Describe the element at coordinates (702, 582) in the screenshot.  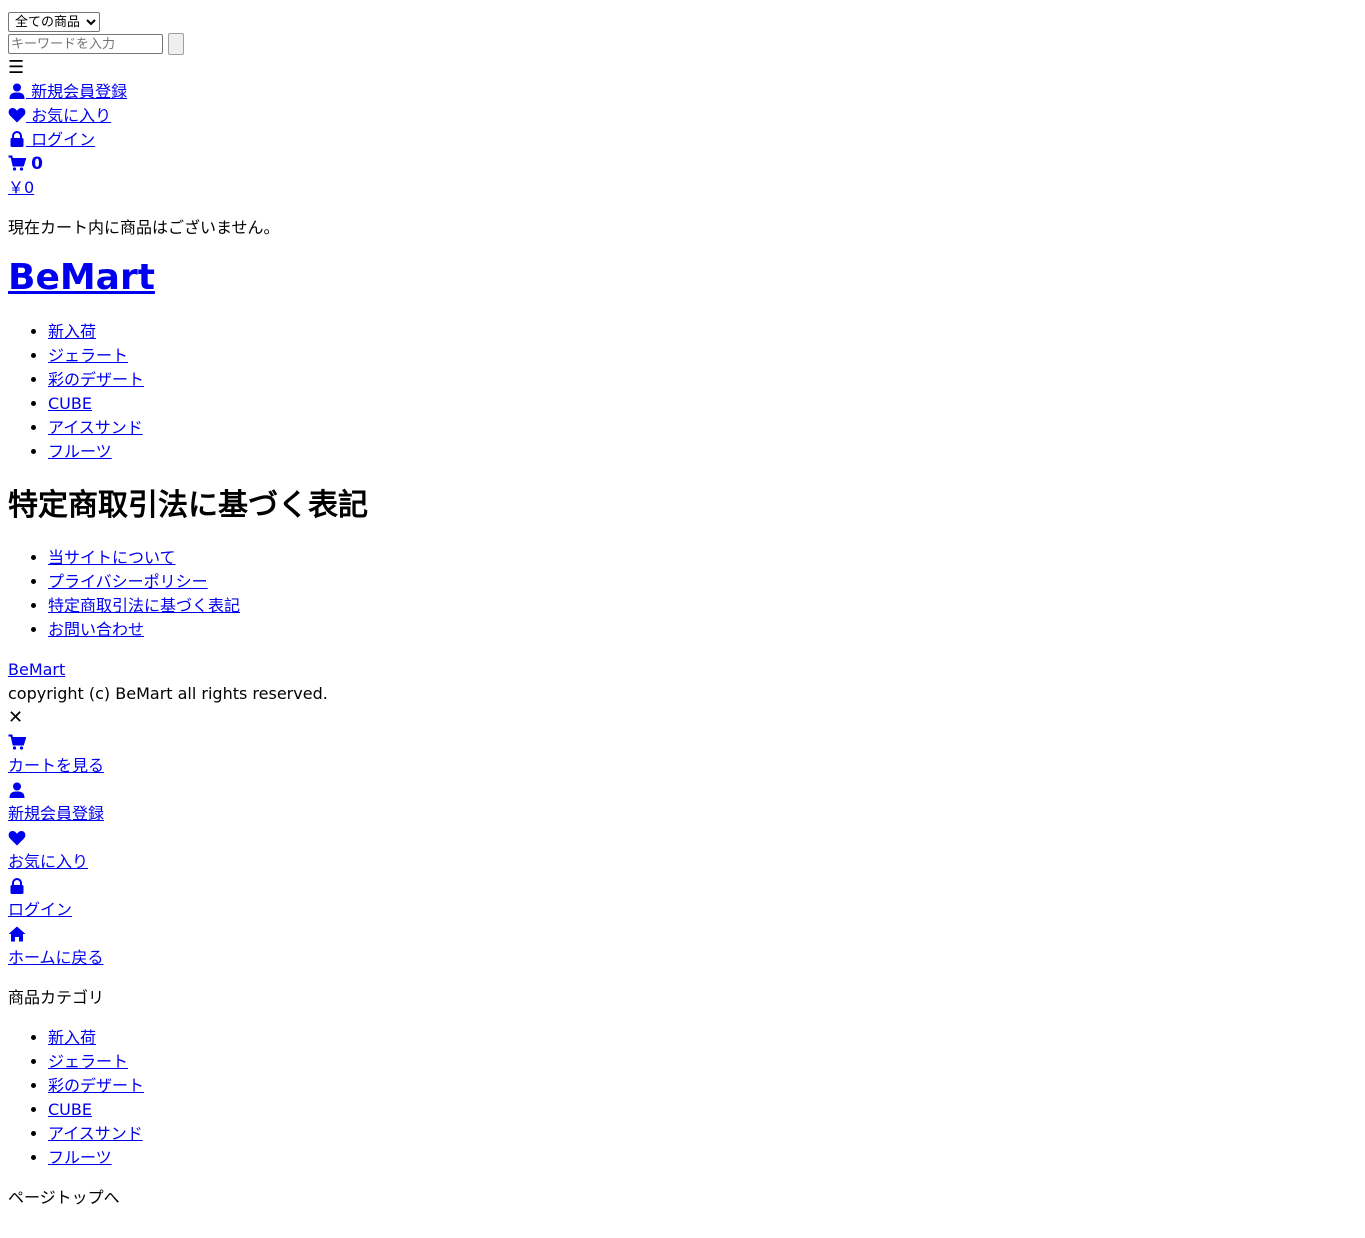
I see `footer-link-item: プライバシーポリシー` at that location.